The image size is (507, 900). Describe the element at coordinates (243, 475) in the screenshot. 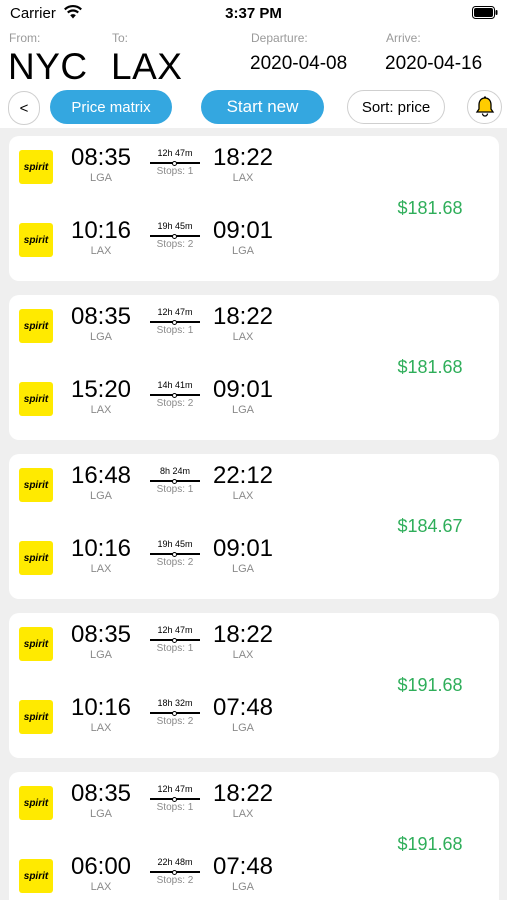

I see `arrive-time: 22:12` at that location.